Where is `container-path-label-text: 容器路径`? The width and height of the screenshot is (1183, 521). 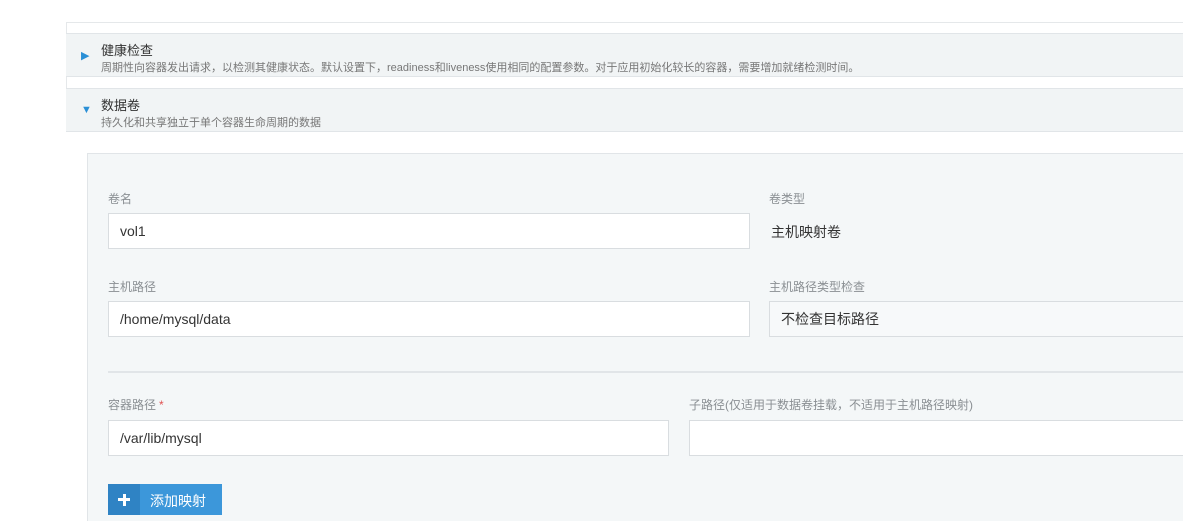 container-path-label-text: 容器路径 is located at coordinates (132, 405).